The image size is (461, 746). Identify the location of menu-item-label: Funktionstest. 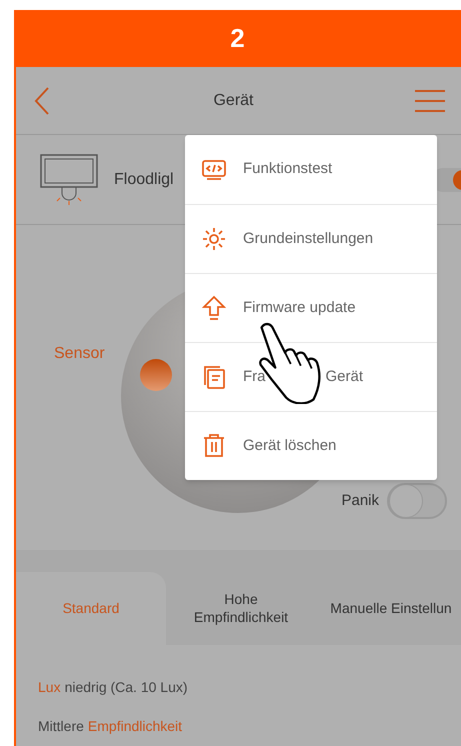
(287, 169).